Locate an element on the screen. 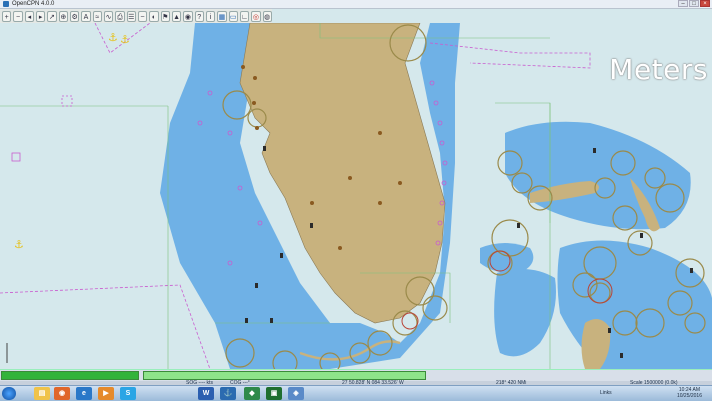 This screenshot has width=712, height=401. chart-load-progress-left is located at coordinates (70, 375).